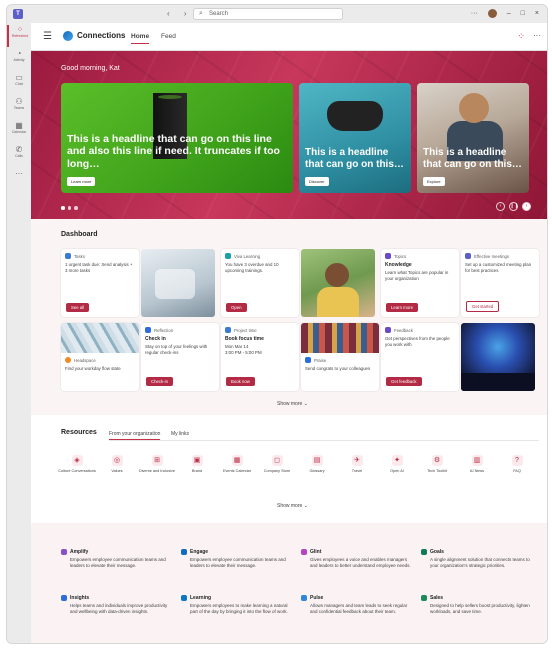 The width and height of the screenshot is (552, 648). Describe the element at coordinates (68, 360) in the screenshot. I see `headspace-icon` at that location.